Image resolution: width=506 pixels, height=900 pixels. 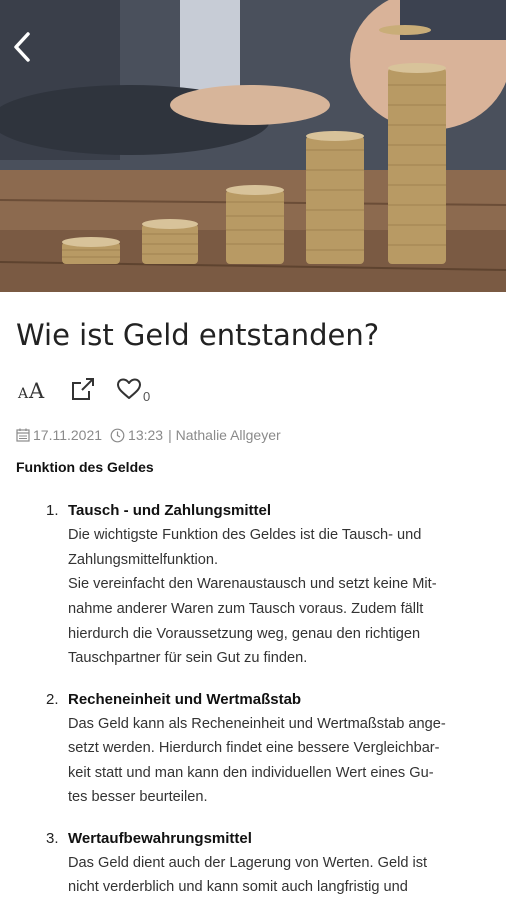 I want to click on font-size-button: A A, so click(x=33, y=389).